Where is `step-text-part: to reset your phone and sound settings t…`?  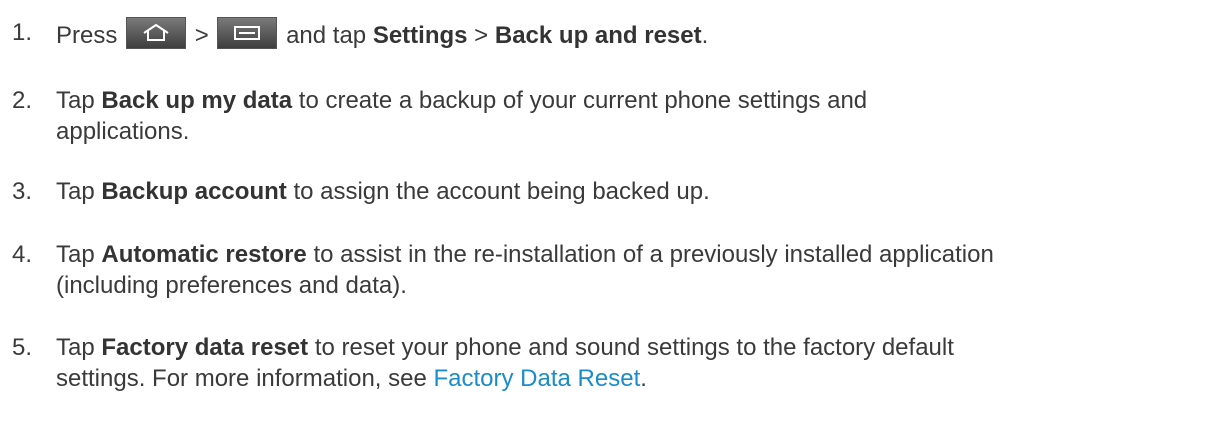 step-text-part: to reset your phone and sound settings t… is located at coordinates (634, 347).